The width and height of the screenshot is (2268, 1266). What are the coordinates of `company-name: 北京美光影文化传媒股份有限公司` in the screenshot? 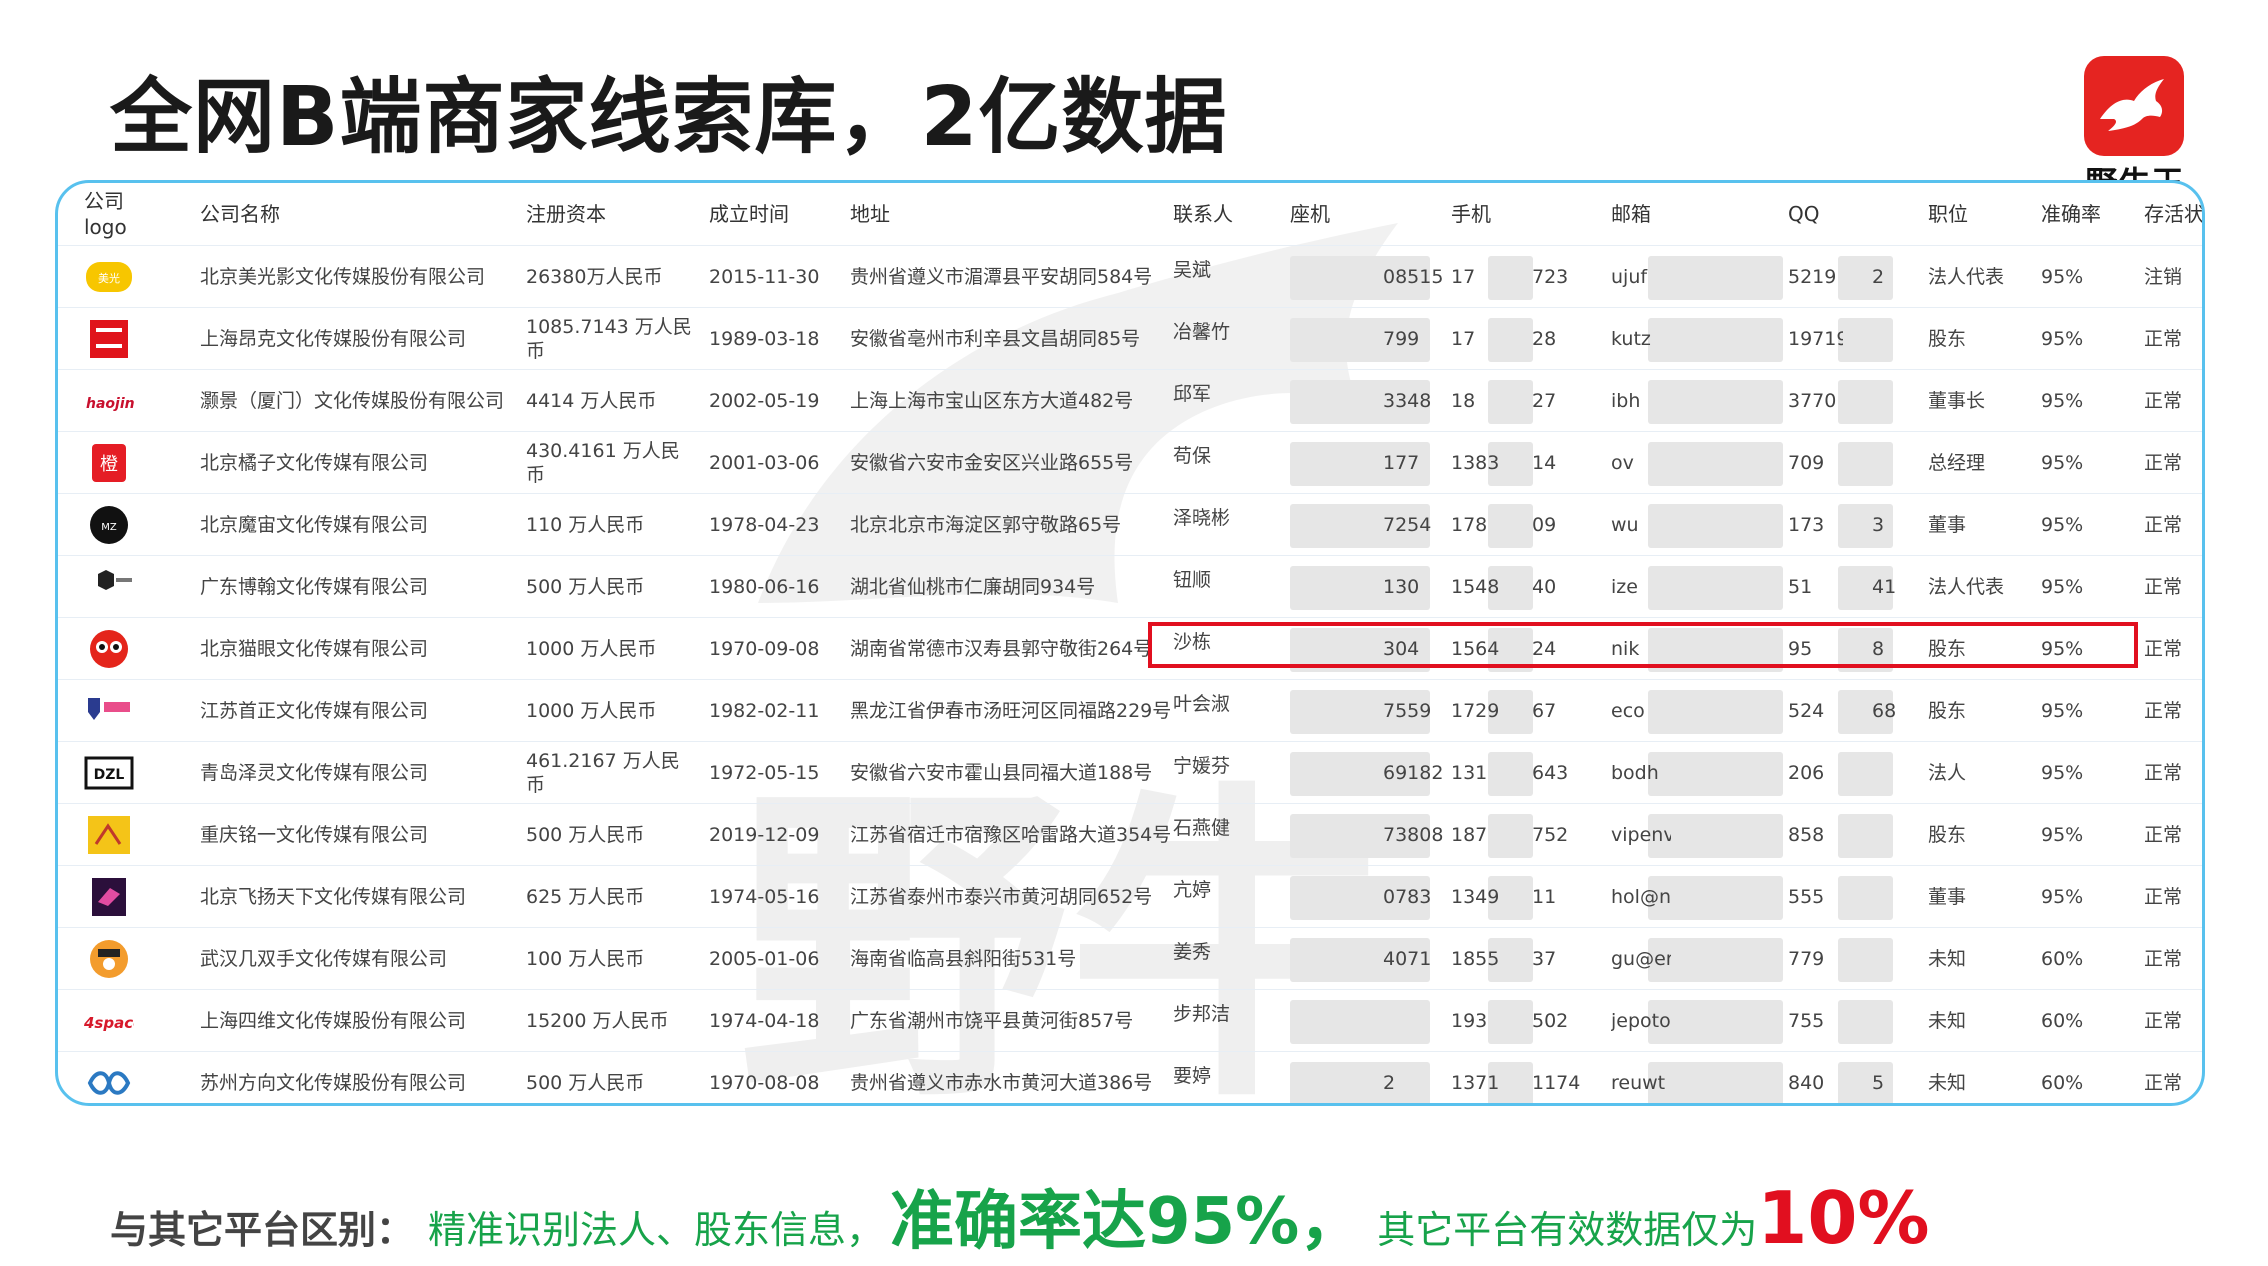 It's located at (343, 277).